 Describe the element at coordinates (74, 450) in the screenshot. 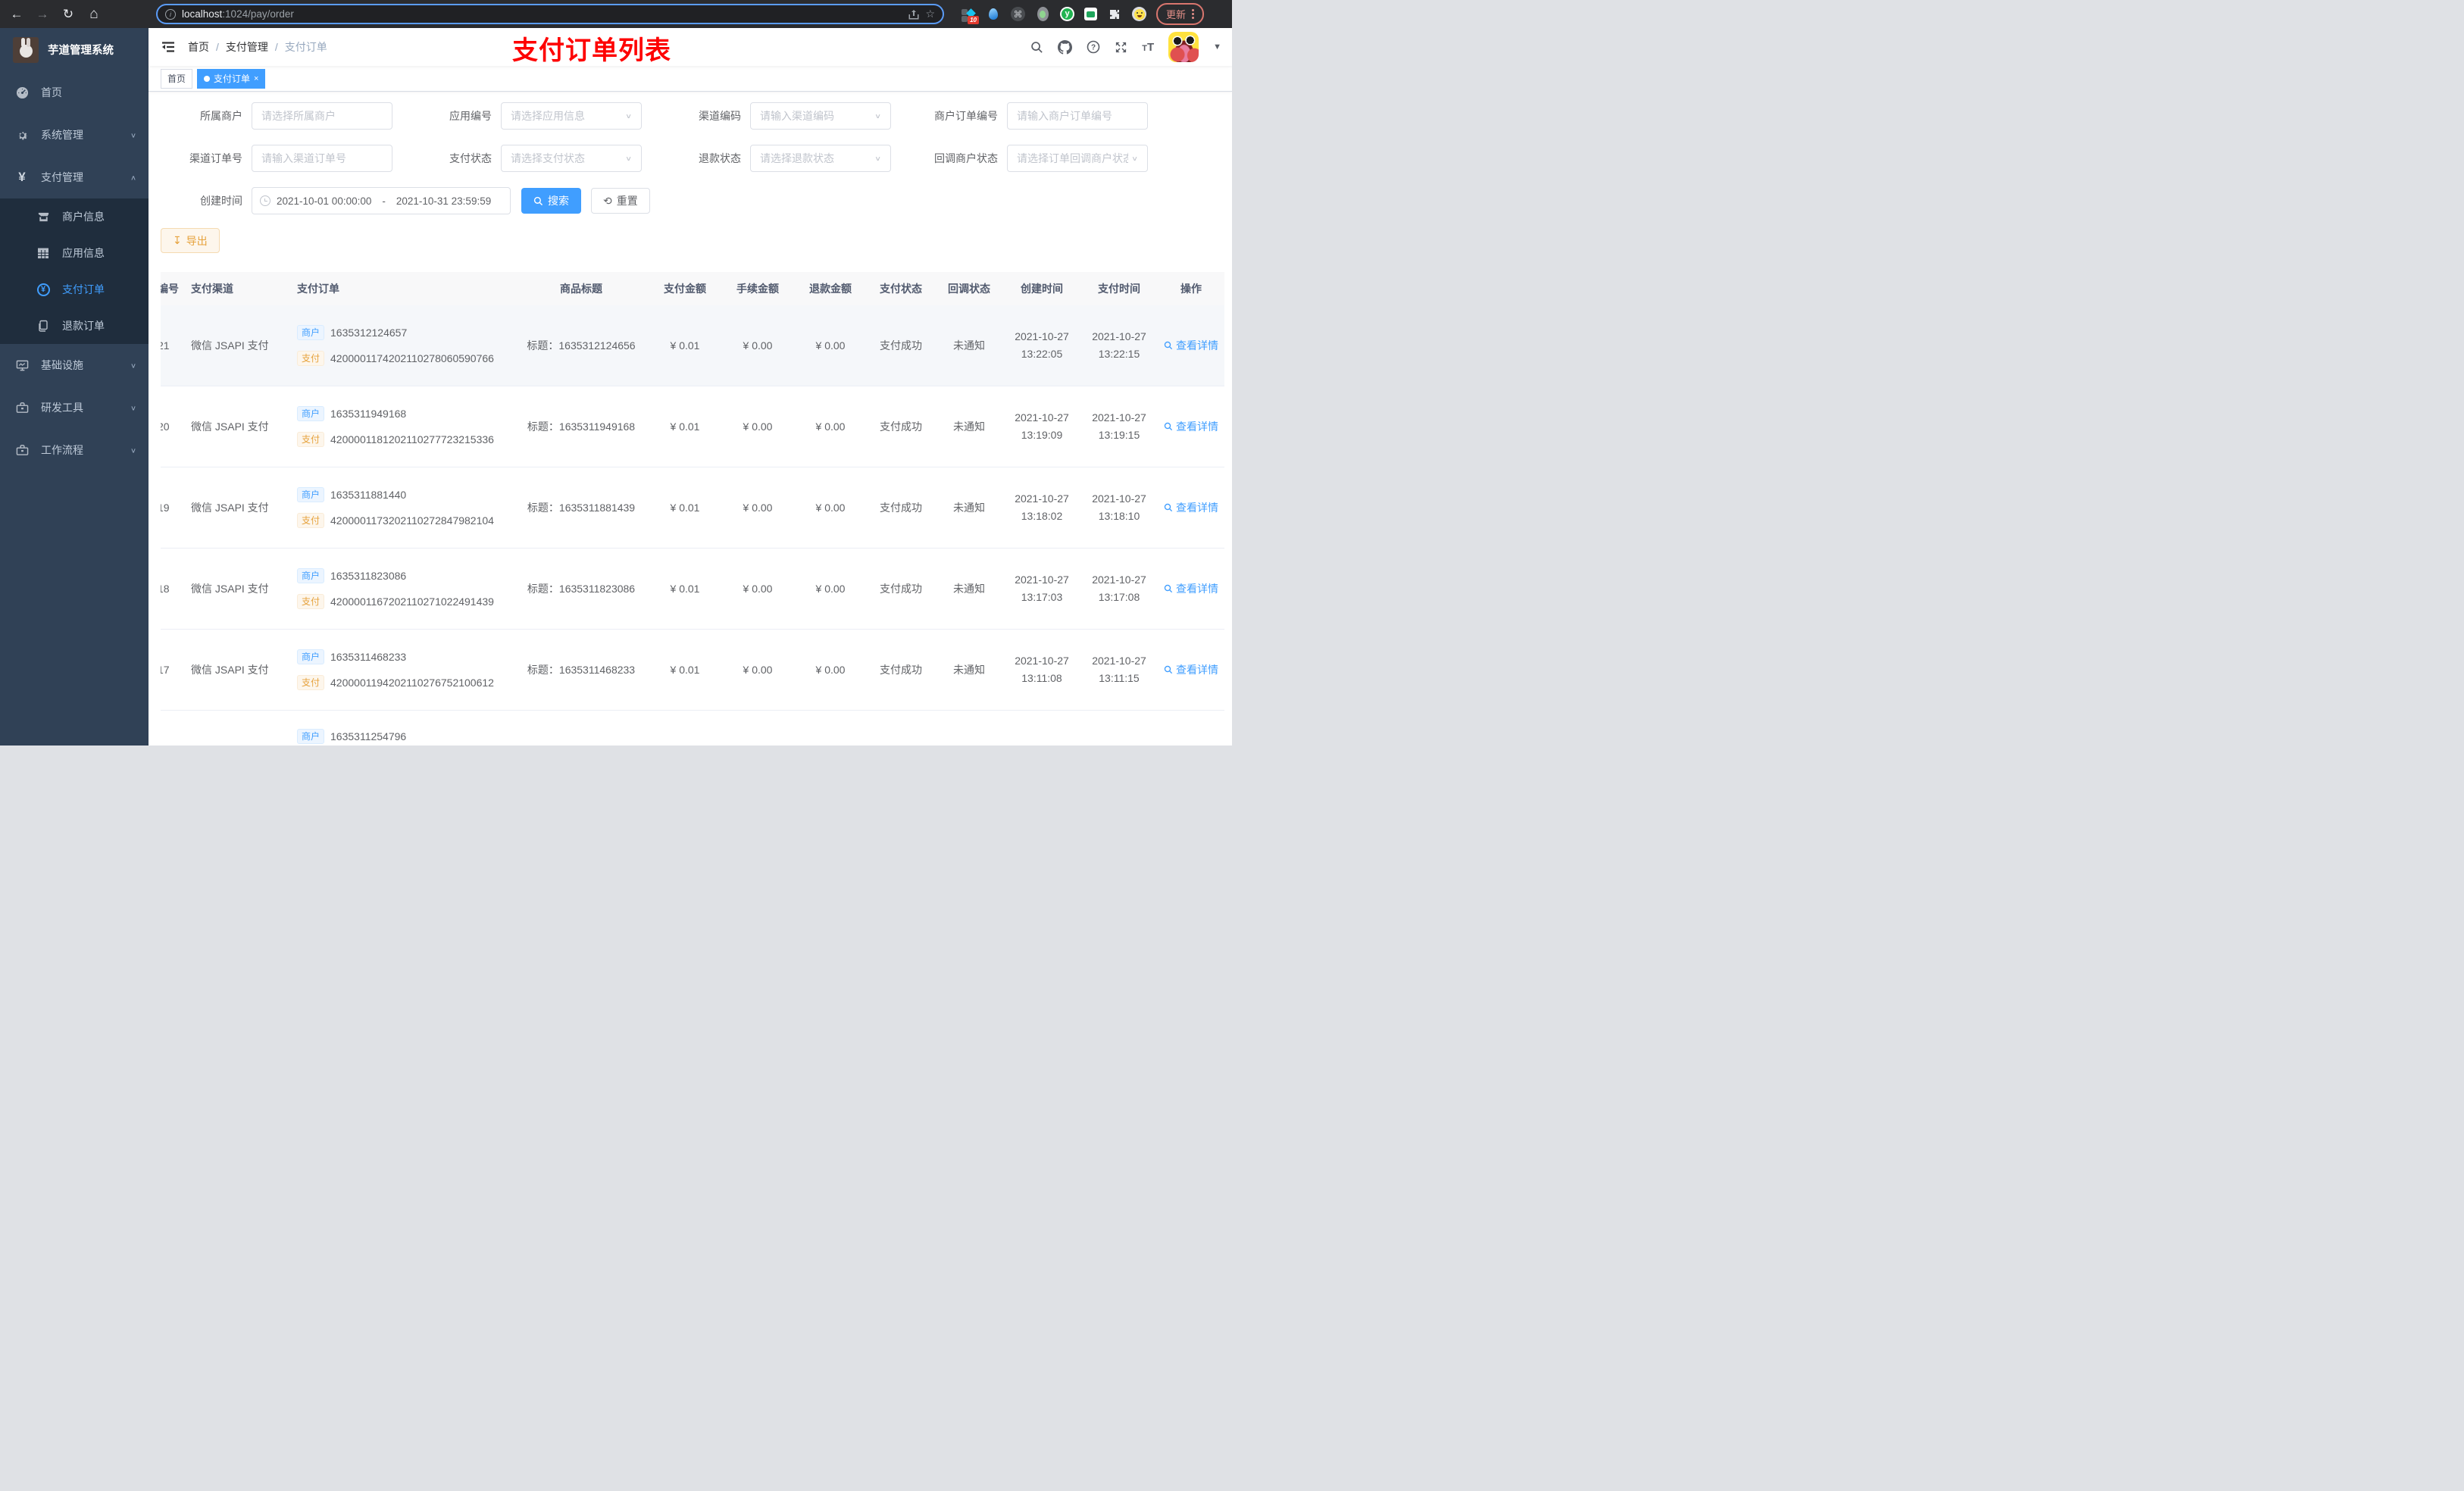

I see `sidebar-item-workflow: 工作流程 ∨` at that location.